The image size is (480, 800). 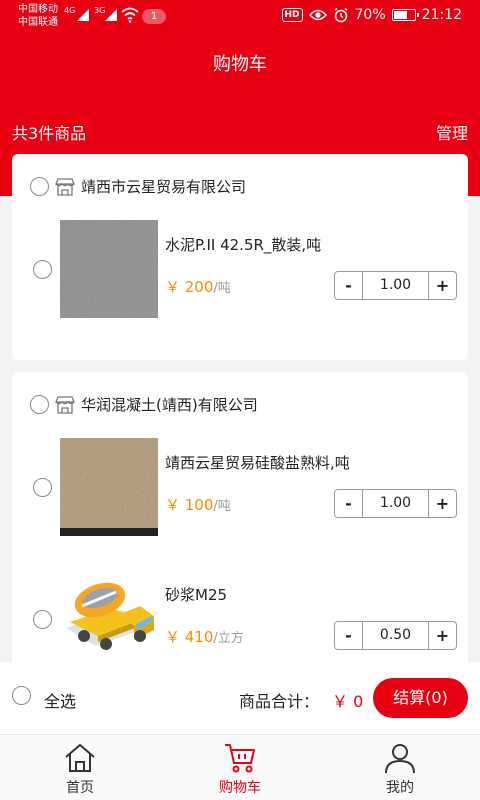 What do you see at coordinates (49, 133) in the screenshot?
I see `item-count: 共3件商品` at bounding box center [49, 133].